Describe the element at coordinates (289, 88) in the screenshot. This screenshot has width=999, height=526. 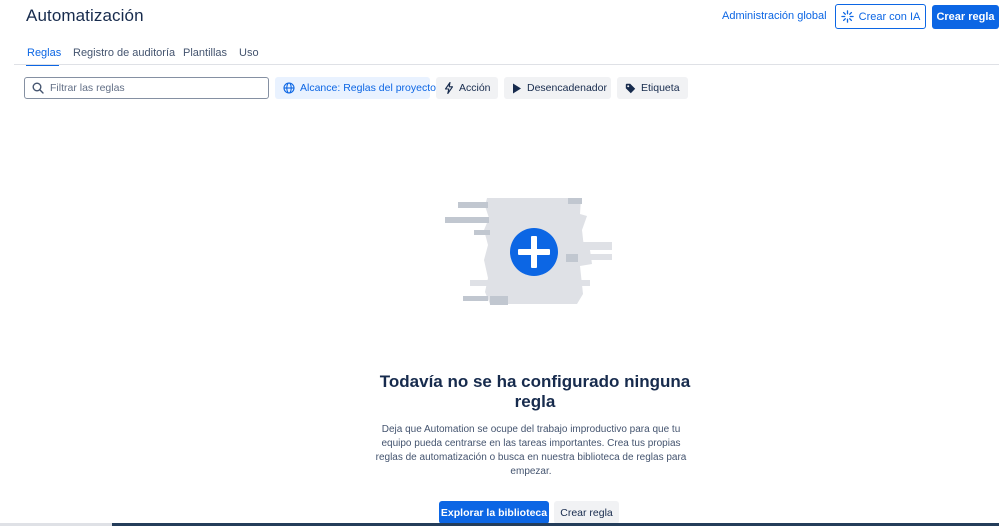
I see `globe-icon` at that location.